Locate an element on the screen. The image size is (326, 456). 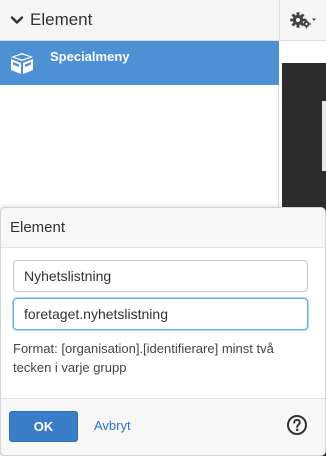
preview-edge is located at coordinates (324, 136).